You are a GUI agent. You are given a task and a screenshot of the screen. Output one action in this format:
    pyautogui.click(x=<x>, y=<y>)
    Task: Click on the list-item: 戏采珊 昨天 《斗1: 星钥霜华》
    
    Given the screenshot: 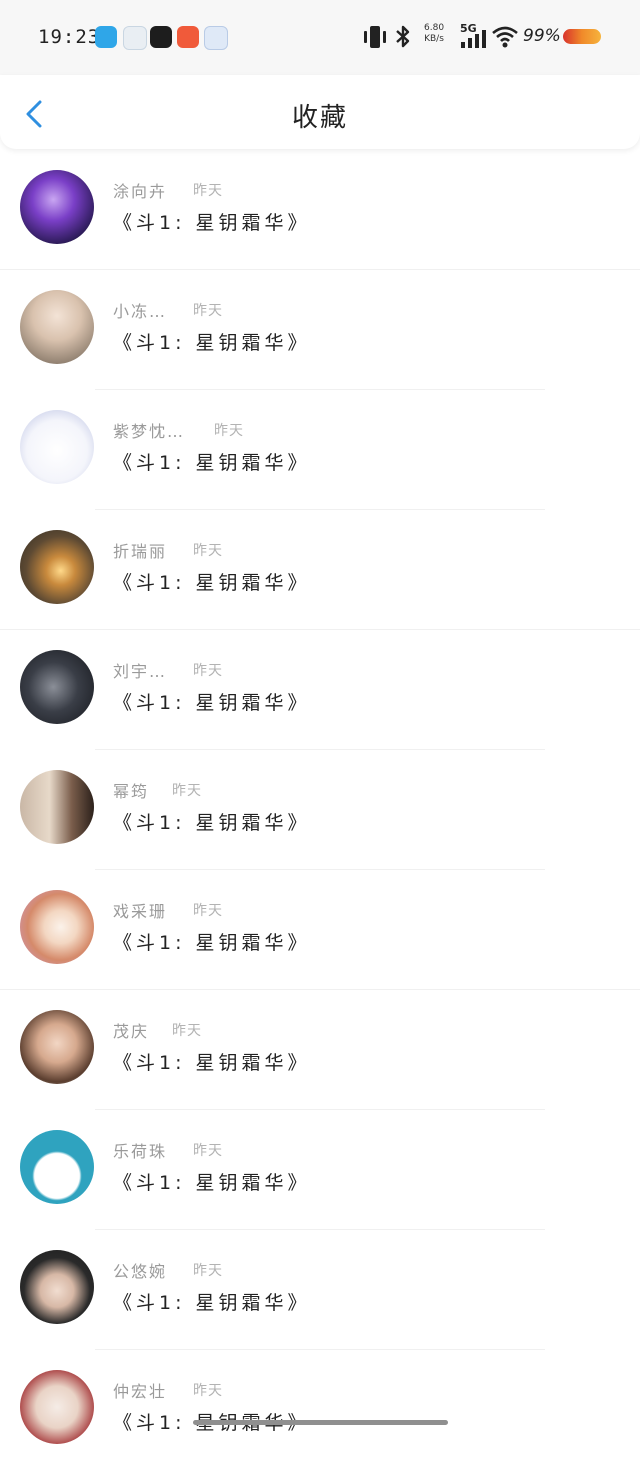 What is the action you would take?
    pyautogui.click(x=320, y=930)
    